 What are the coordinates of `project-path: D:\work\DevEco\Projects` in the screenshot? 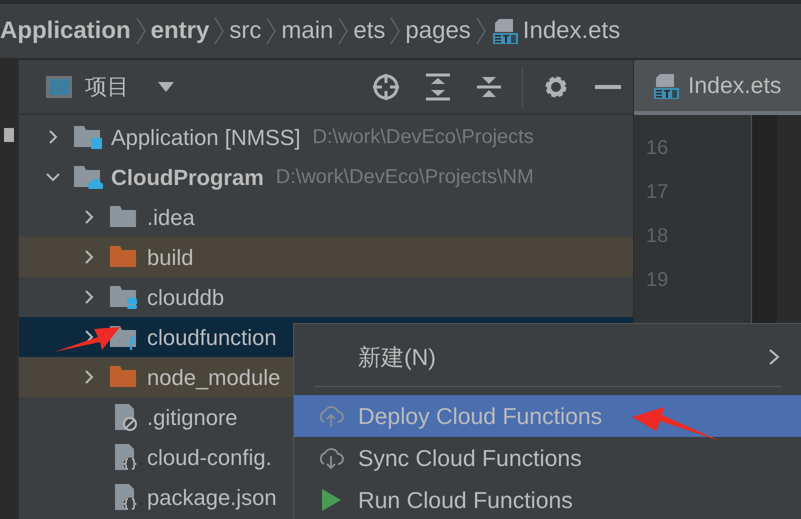 It's located at (423, 137).